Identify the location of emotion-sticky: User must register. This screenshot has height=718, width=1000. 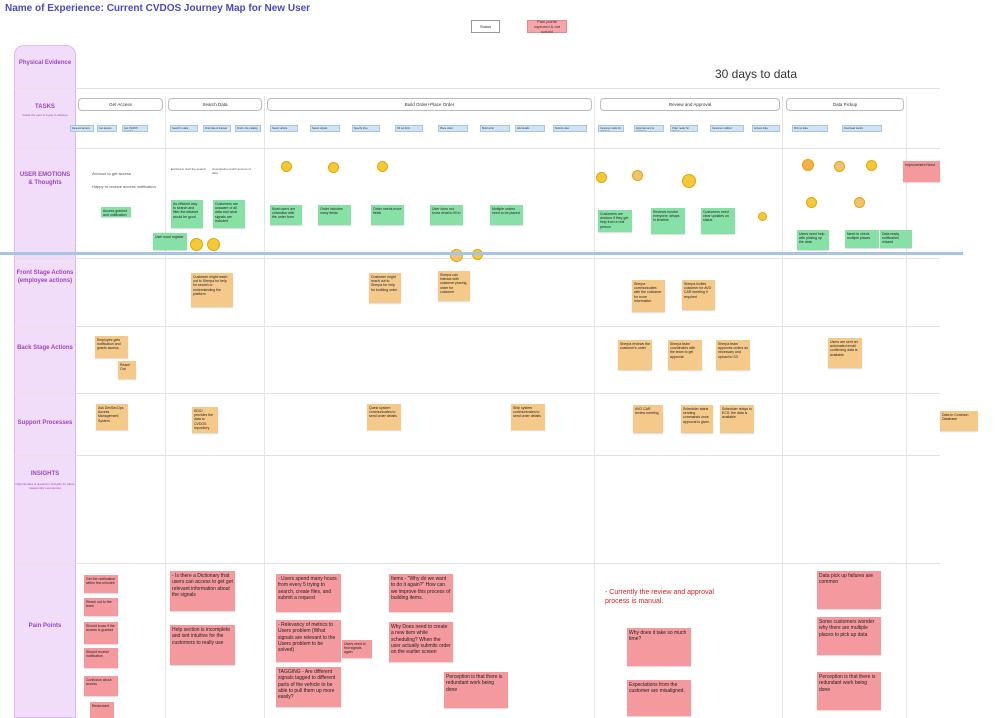
(170, 241).